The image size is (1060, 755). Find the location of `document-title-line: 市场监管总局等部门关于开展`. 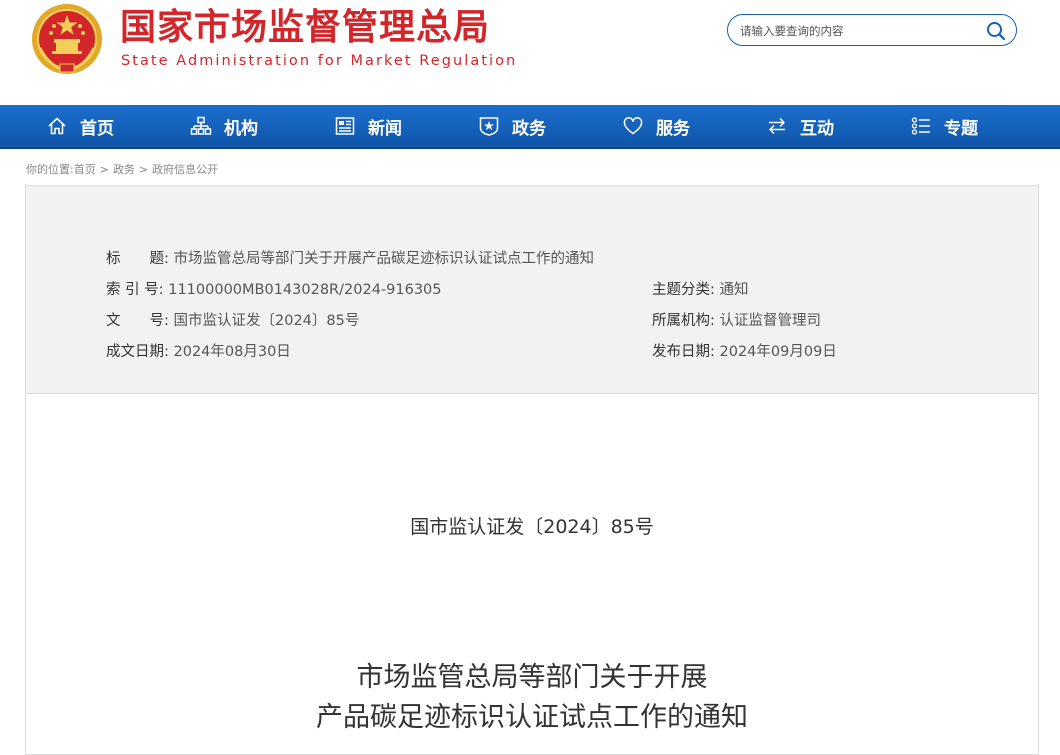

document-title-line: 市场监管总局等部门关于开展 is located at coordinates (532, 677).